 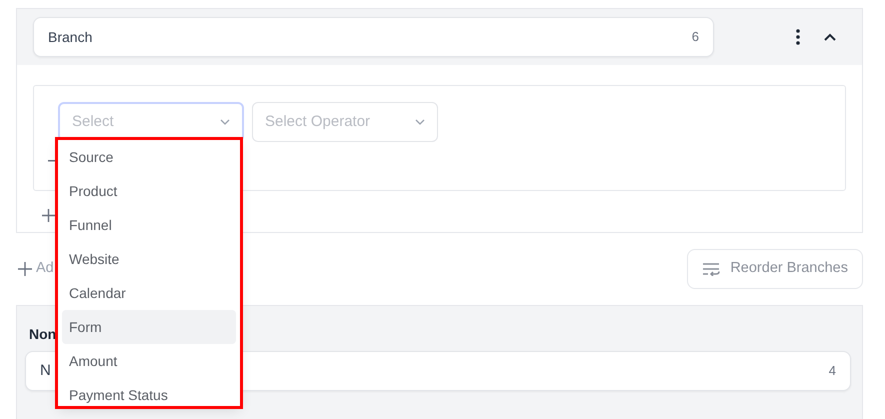 What do you see at coordinates (830, 37) in the screenshot?
I see `collapse-icon` at bounding box center [830, 37].